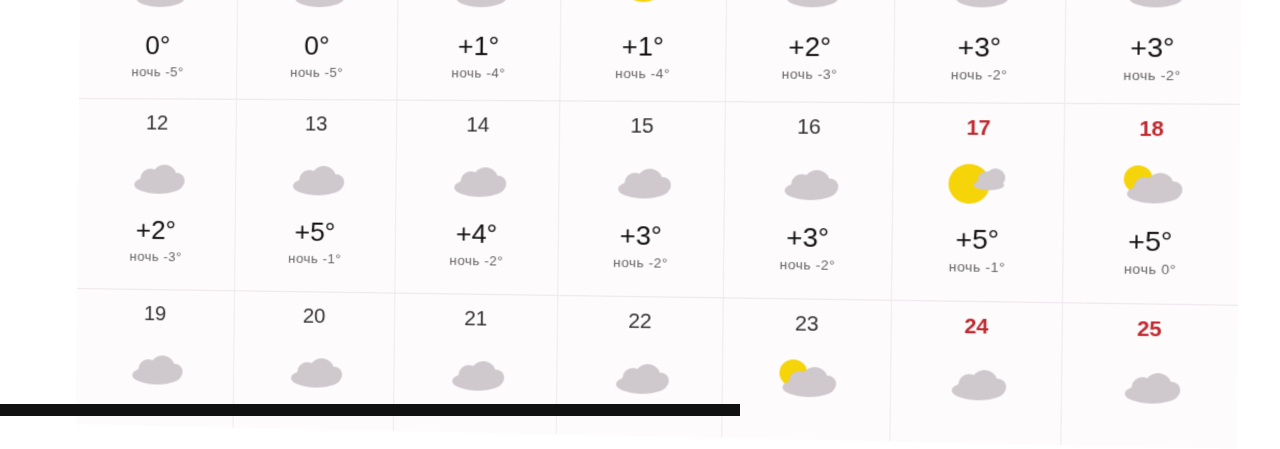 The image size is (1280, 449). I want to click on day-cell: 17 +5° ночь -1°, so click(979, 202).